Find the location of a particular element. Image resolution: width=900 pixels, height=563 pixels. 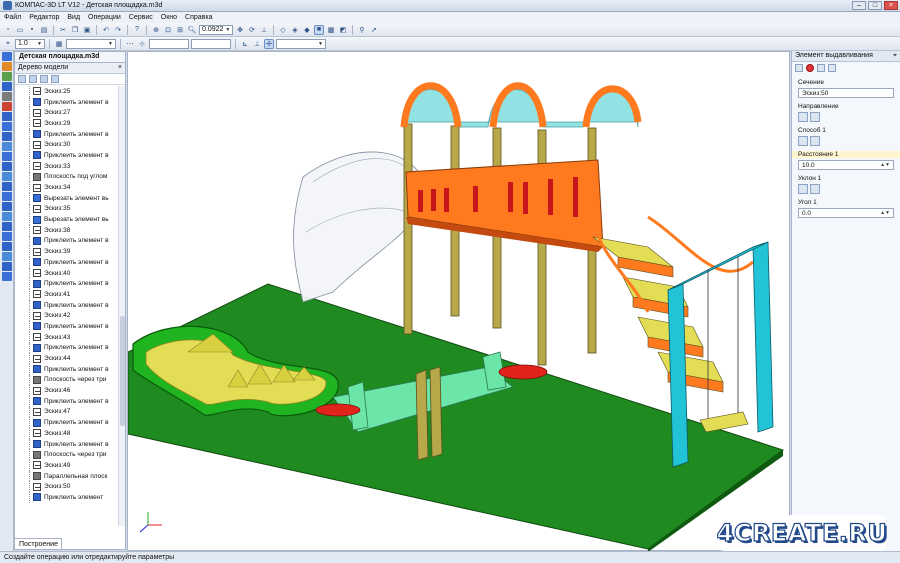

thin-lines-icon: ◆ is located at coordinates (307, 30).